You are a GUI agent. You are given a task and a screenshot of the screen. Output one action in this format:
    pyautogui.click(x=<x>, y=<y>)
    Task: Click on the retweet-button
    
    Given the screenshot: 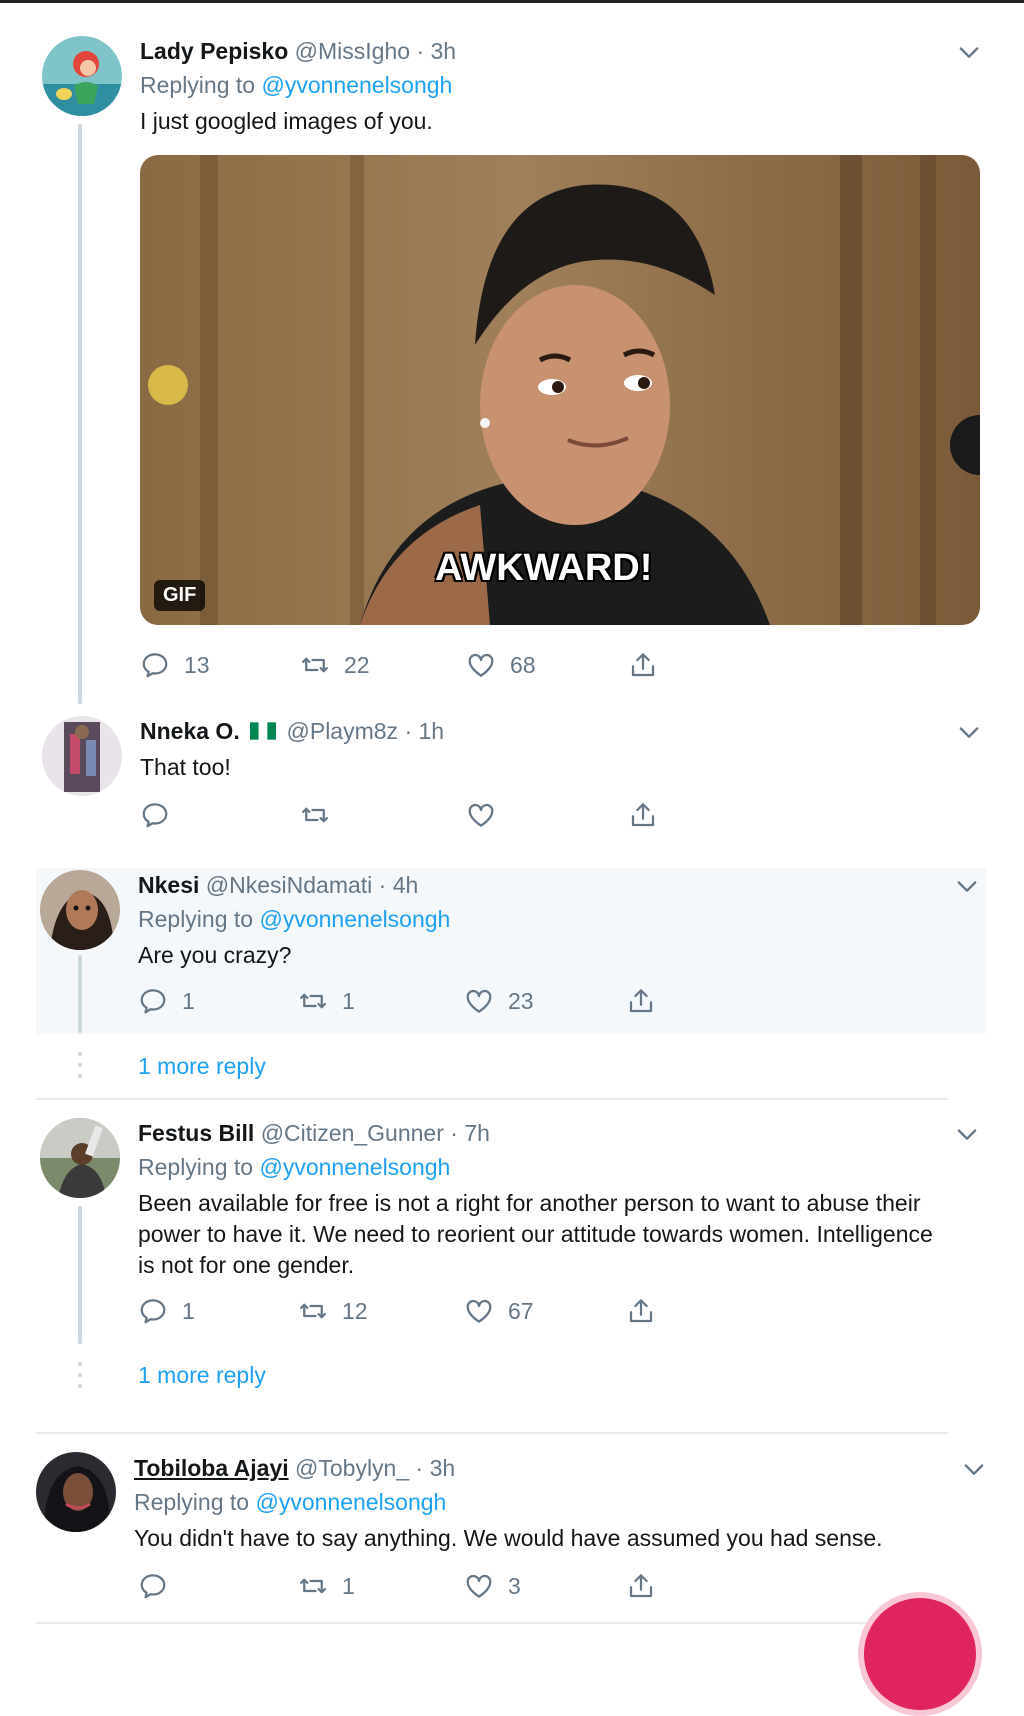 What is the action you would take?
    pyautogui.click(x=322, y=815)
    